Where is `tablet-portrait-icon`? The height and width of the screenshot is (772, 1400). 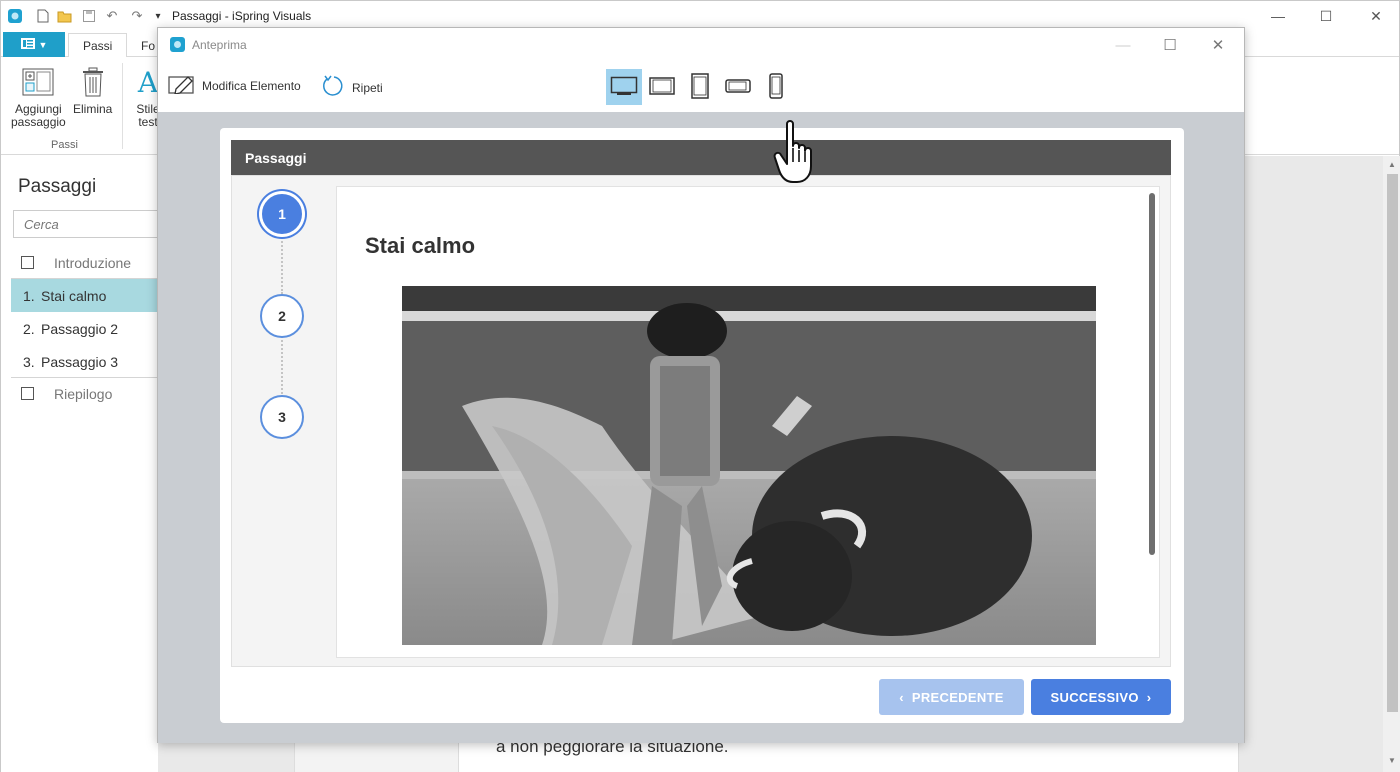 tablet-portrait-icon is located at coordinates (700, 87).